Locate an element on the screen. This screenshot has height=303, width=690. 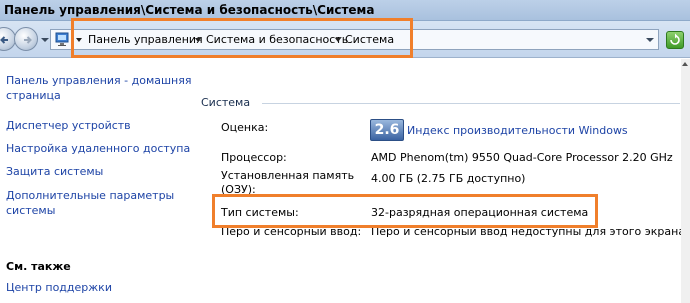
memory-value: 4.00 ГБ (2.75 ГБ доступно) is located at coordinates (448, 178).